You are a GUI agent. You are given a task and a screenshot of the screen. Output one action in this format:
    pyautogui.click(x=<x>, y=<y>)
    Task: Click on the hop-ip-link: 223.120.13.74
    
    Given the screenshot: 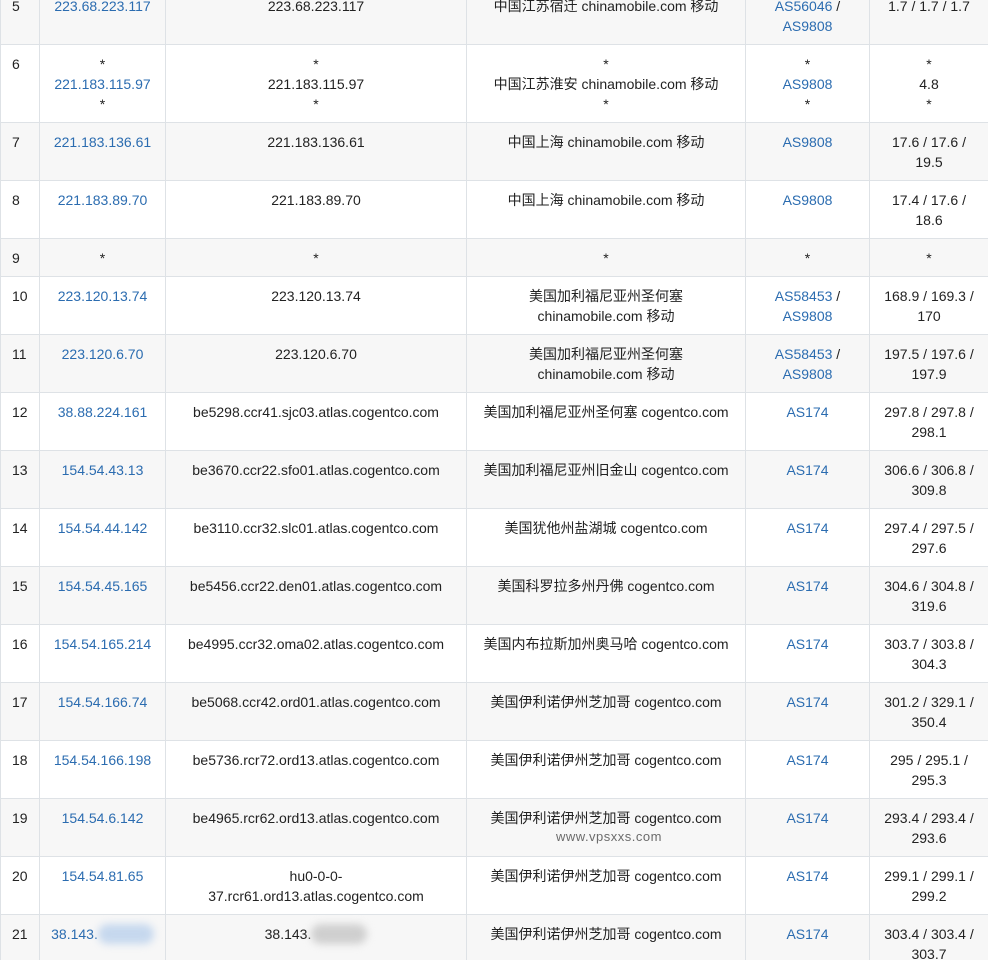 What is the action you would take?
    pyautogui.click(x=103, y=296)
    